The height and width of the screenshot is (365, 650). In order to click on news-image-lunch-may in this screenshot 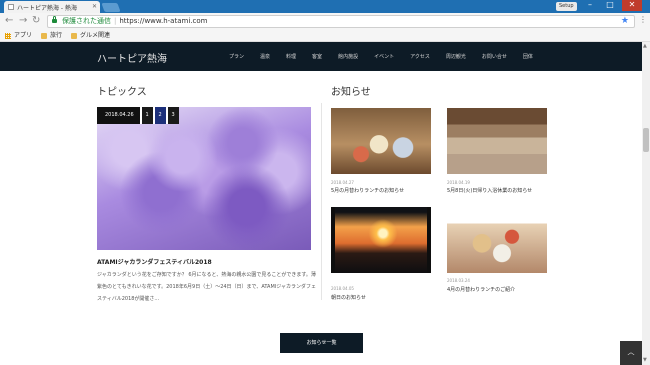, I will do `click(381, 141)`.